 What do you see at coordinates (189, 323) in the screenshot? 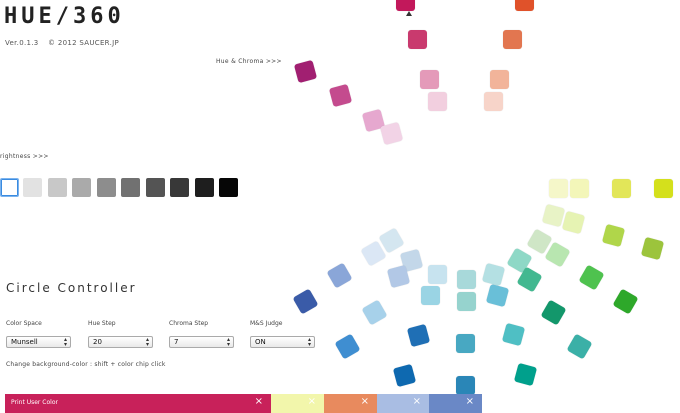
I see `chroma-step-label: Chroma Step` at bounding box center [189, 323].